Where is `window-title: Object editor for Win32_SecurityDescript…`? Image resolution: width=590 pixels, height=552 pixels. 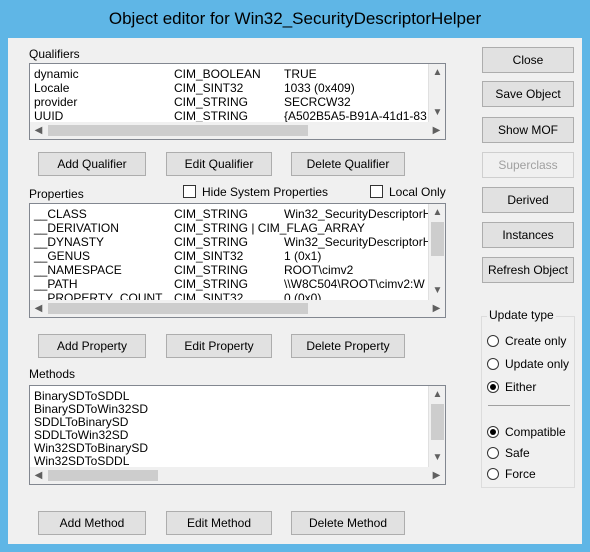
window-title: Object editor for Win32_SecurityDescript… is located at coordinates (295, 19).